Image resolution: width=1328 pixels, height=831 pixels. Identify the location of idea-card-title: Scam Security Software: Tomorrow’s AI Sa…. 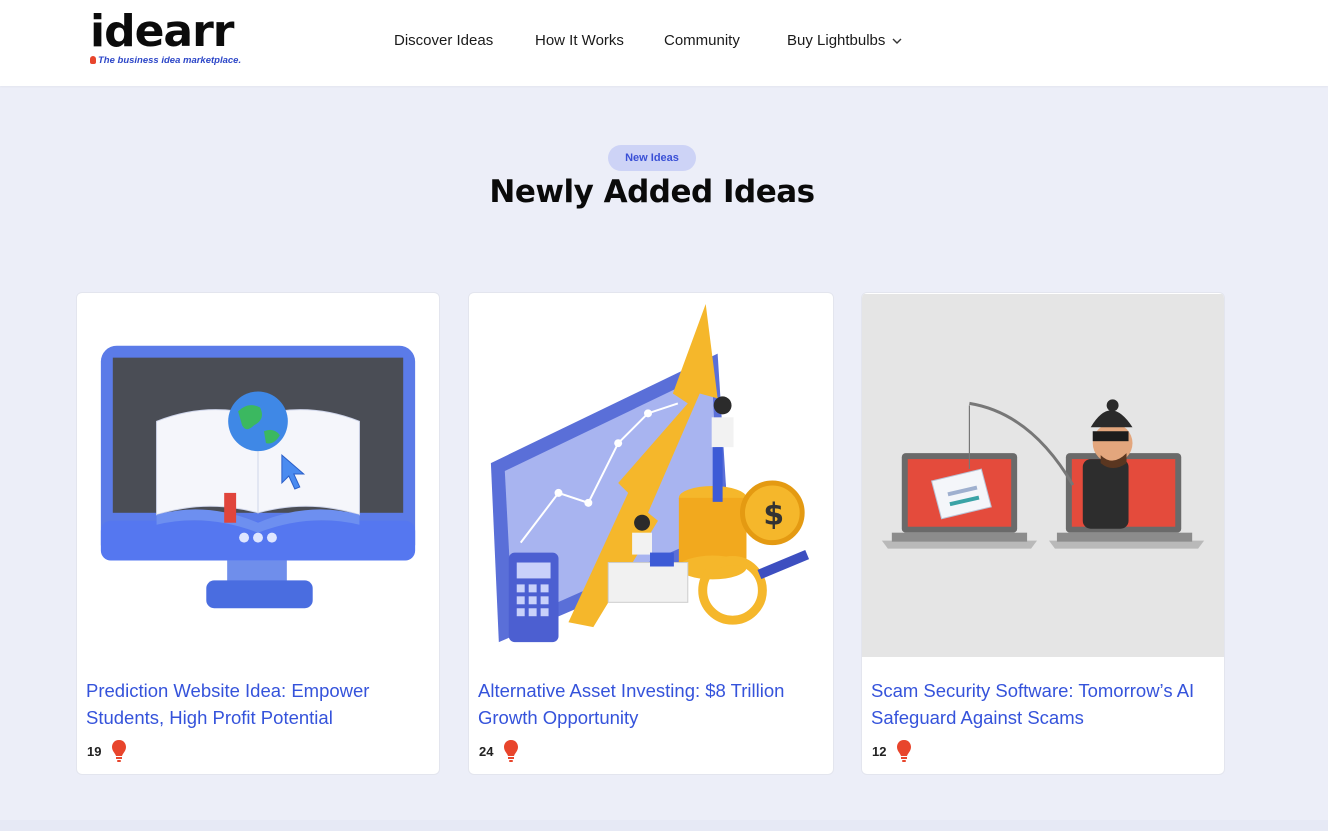
(1036, 704).